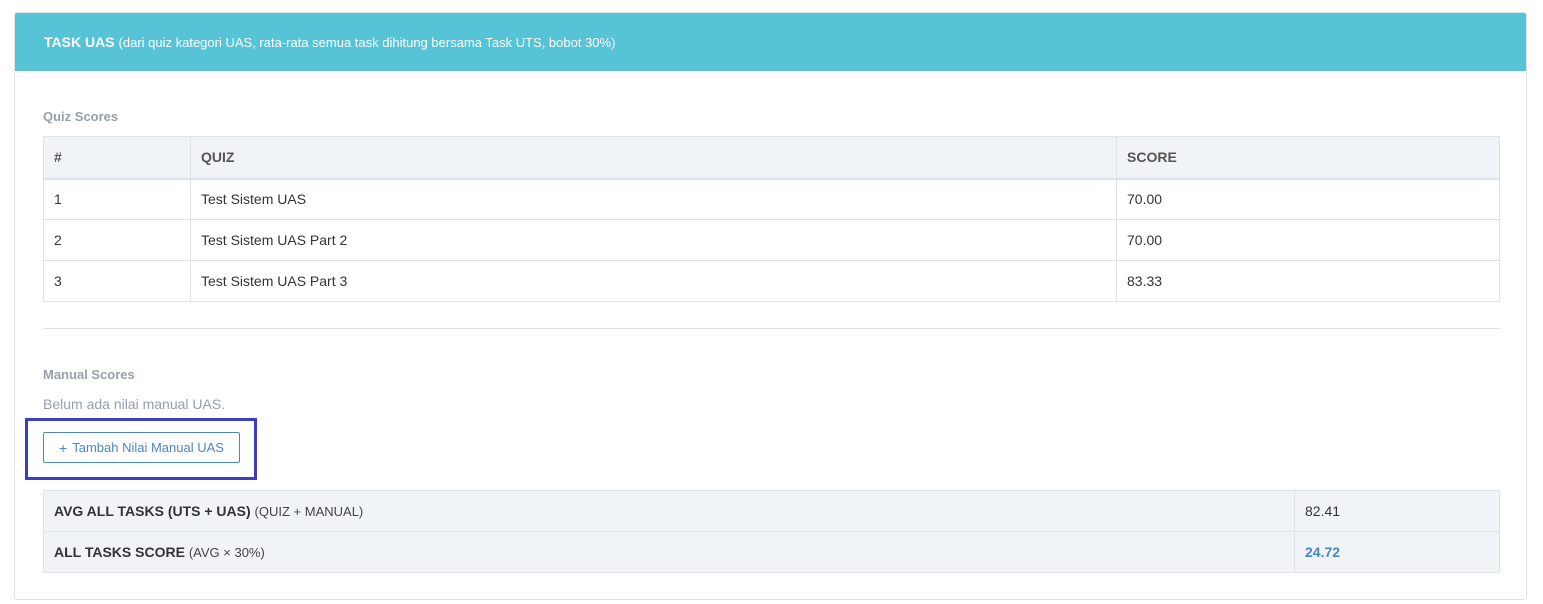 This screenshot has height=604, width=1543. I want to click on avg-label: AVG ALL TASKS (UTS + UAS), so click(152, 511).